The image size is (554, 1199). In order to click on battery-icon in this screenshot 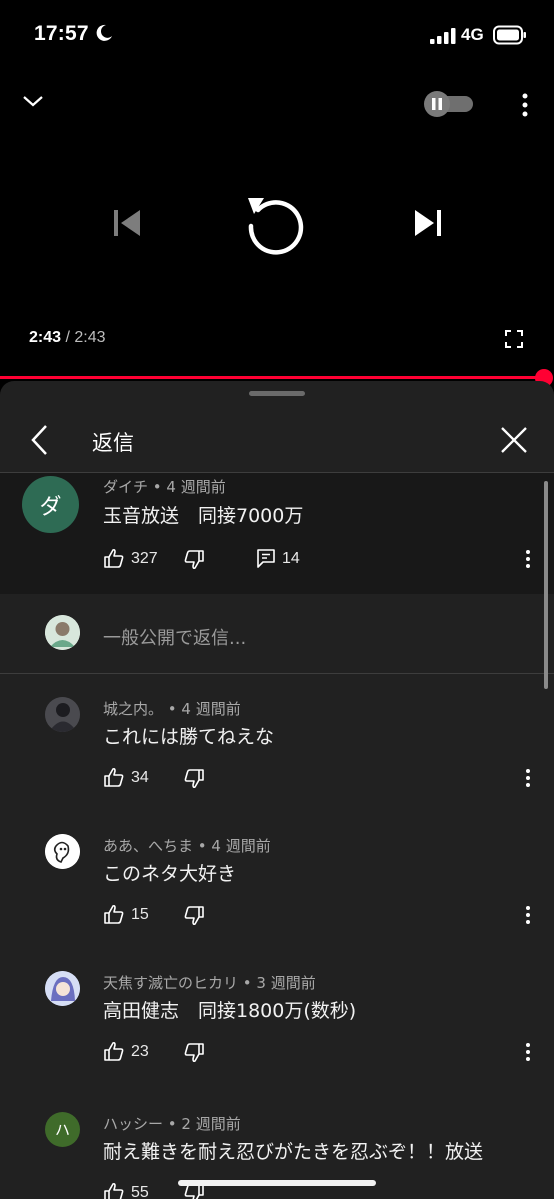, I will do `click(509, 35)`.